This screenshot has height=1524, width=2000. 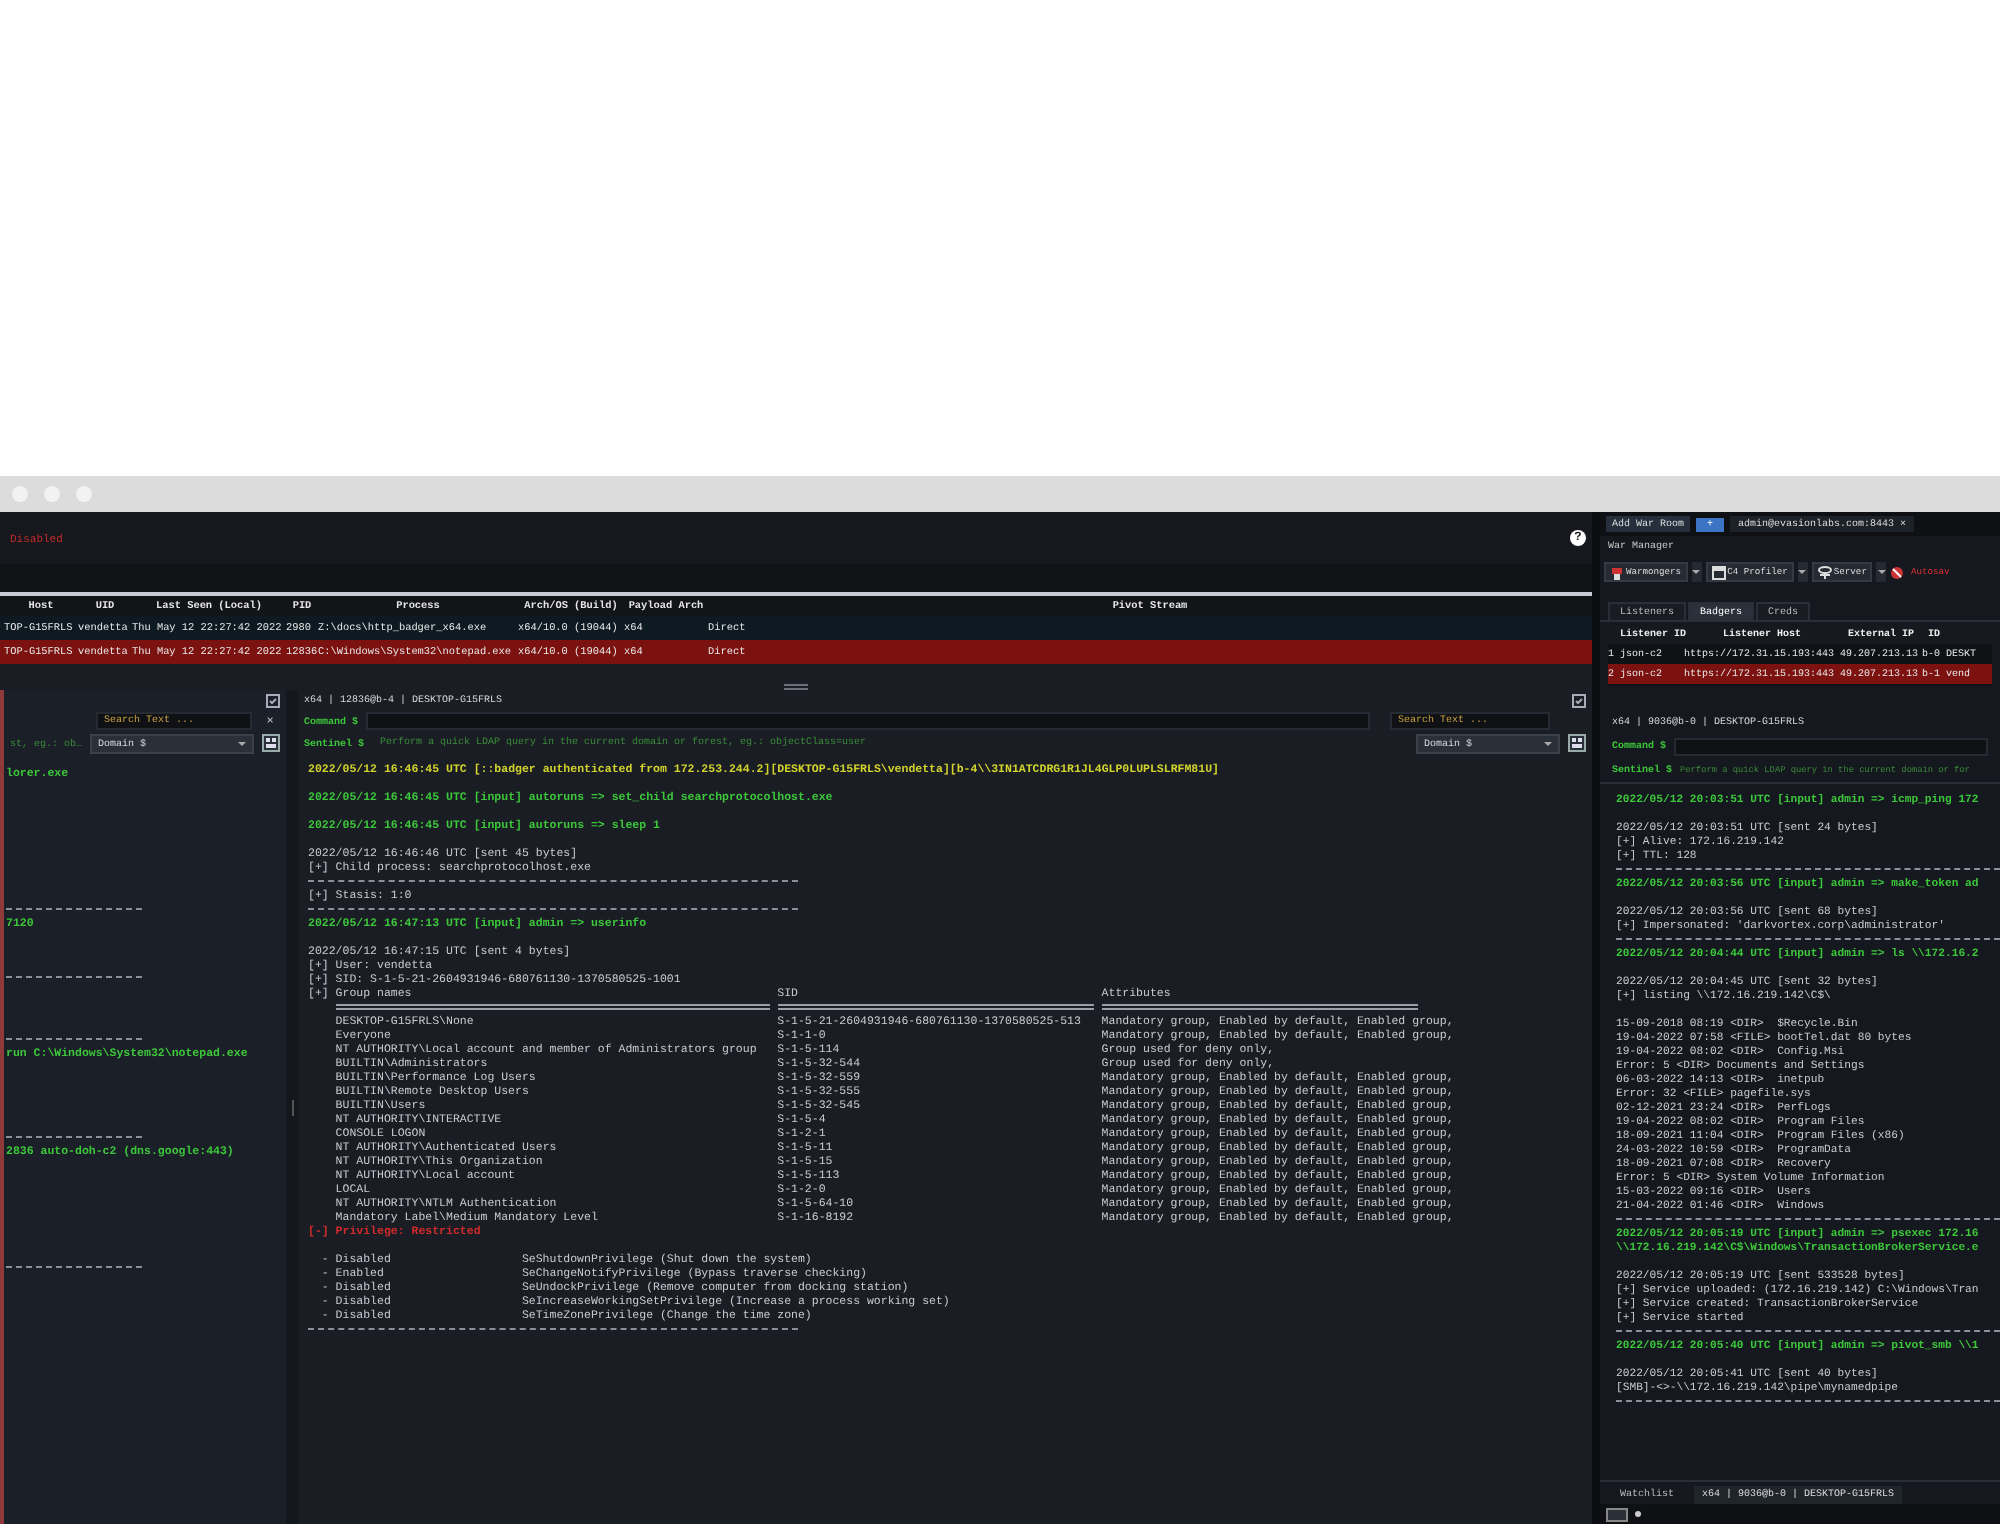 I want to click on prohibited-icon, so click(x=1897, y=572).